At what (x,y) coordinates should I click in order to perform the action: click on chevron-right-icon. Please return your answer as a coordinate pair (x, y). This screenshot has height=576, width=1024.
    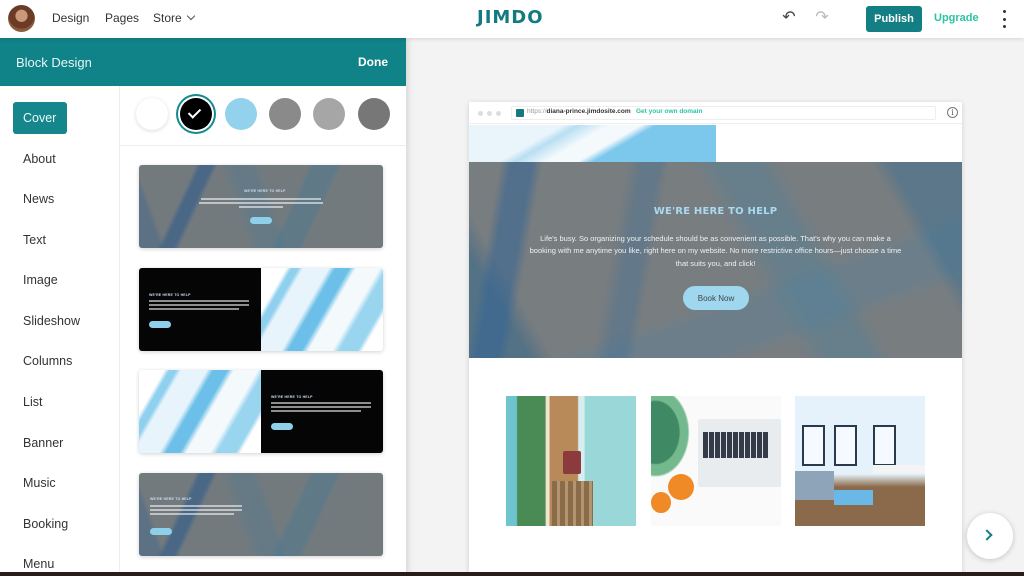
    Looking at the image, I should click on (987, 535).